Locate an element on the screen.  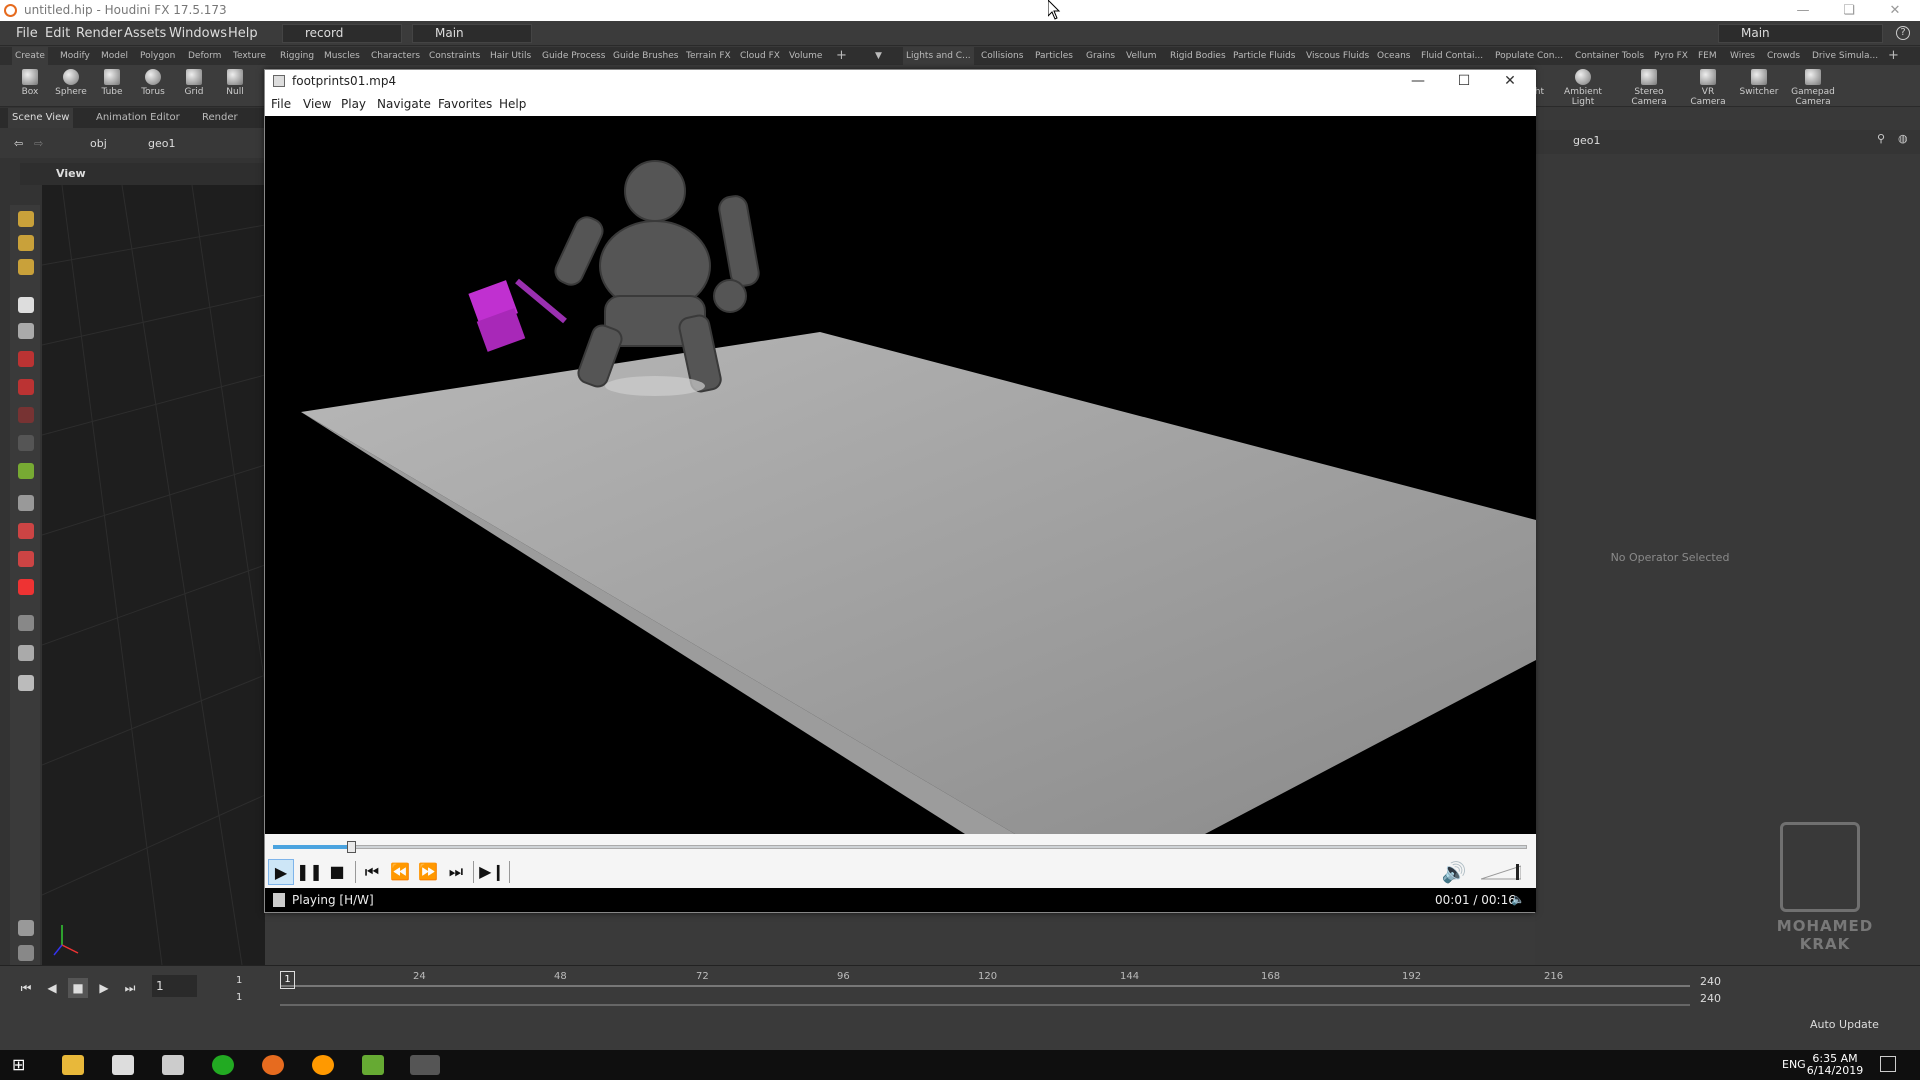
player-menu-view: View is located at coordinates (317, 104).